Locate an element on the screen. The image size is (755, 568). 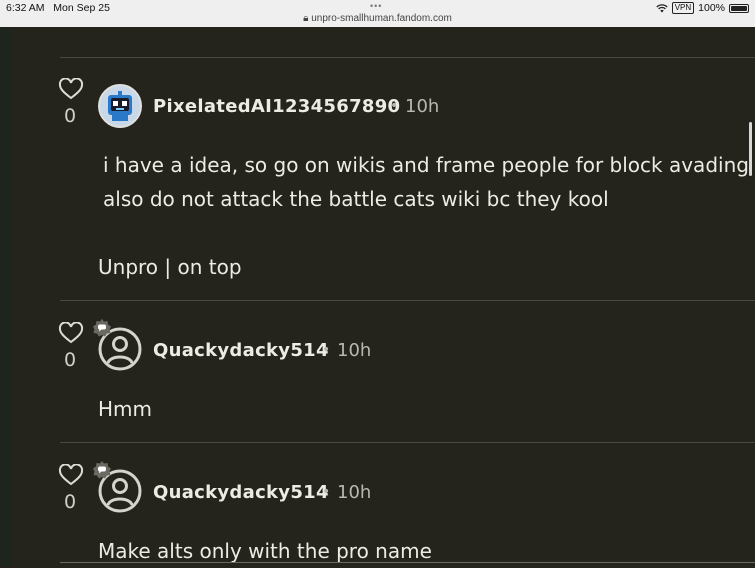
url-text: unpro-smallhuman.fandom.com is located at coordinates (381, 18).